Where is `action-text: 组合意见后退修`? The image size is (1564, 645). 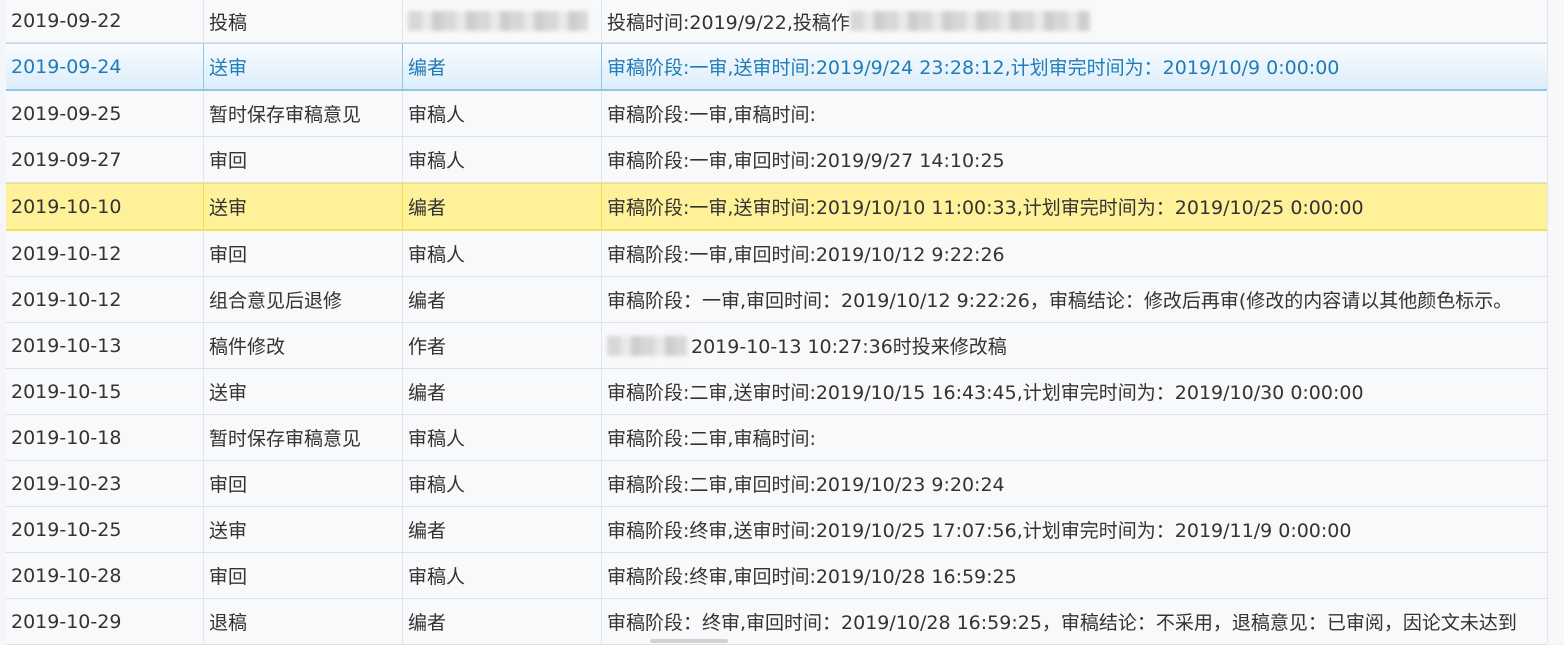 action-text: 组合意见后退修 is located at coordinates (276, 301).